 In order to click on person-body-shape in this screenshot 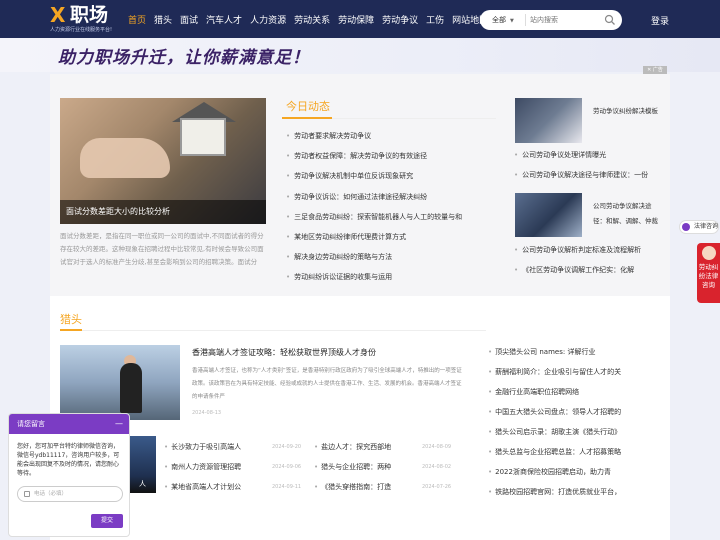, I will do `click(131, 388)`.